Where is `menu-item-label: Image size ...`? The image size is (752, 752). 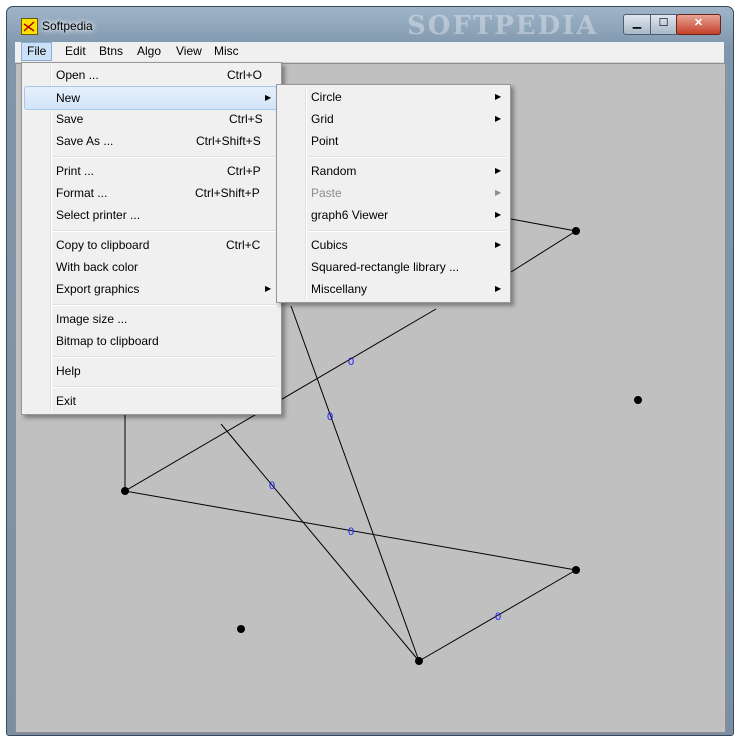 menu-item-label: Image size ... is located at coordinates (92, 319).